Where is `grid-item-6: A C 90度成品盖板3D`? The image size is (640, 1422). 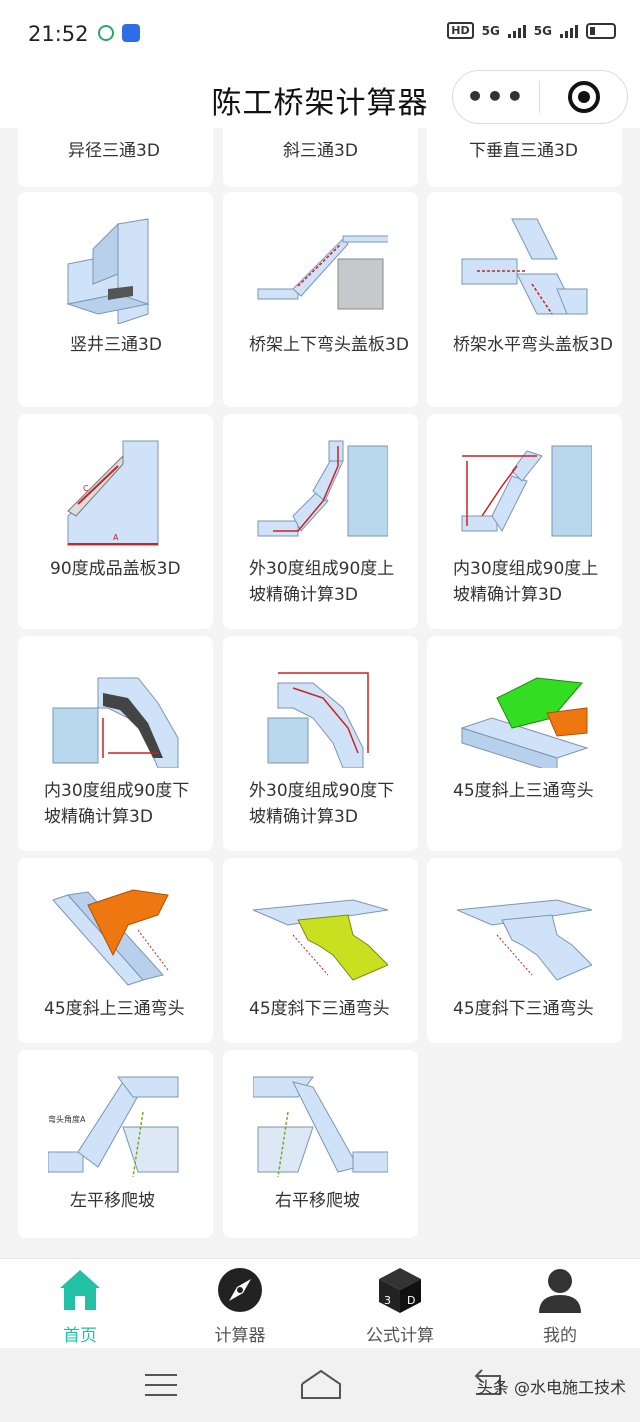 grid-item-6: A C 90度成品盖板3D is located at coordinates (115, 521).